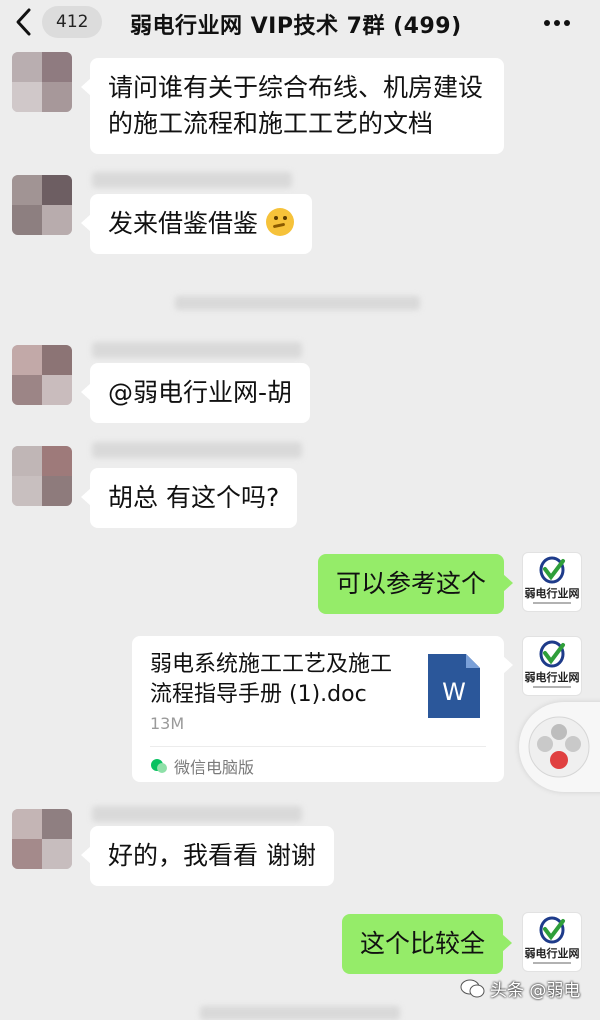 The width and height of the screenshot is (600, 1020). I want to click on chat-header: 412 弱电行业网 VIP技术 7群 (499), so click(300, 23).